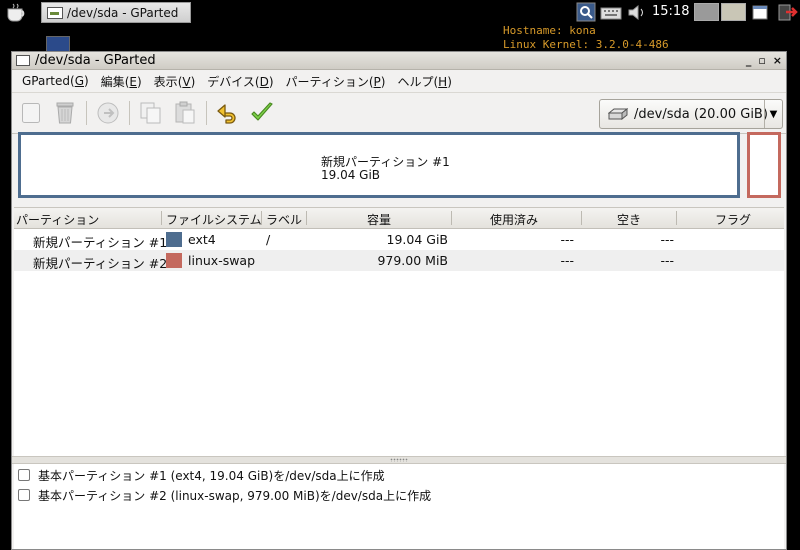 The width and height of the screenshot is (800, 550). Describe the element at coordinates (399, 113) in the screenshot. I see `toolbar: /dev/sda (20.00 GiB) ▼` at that location.